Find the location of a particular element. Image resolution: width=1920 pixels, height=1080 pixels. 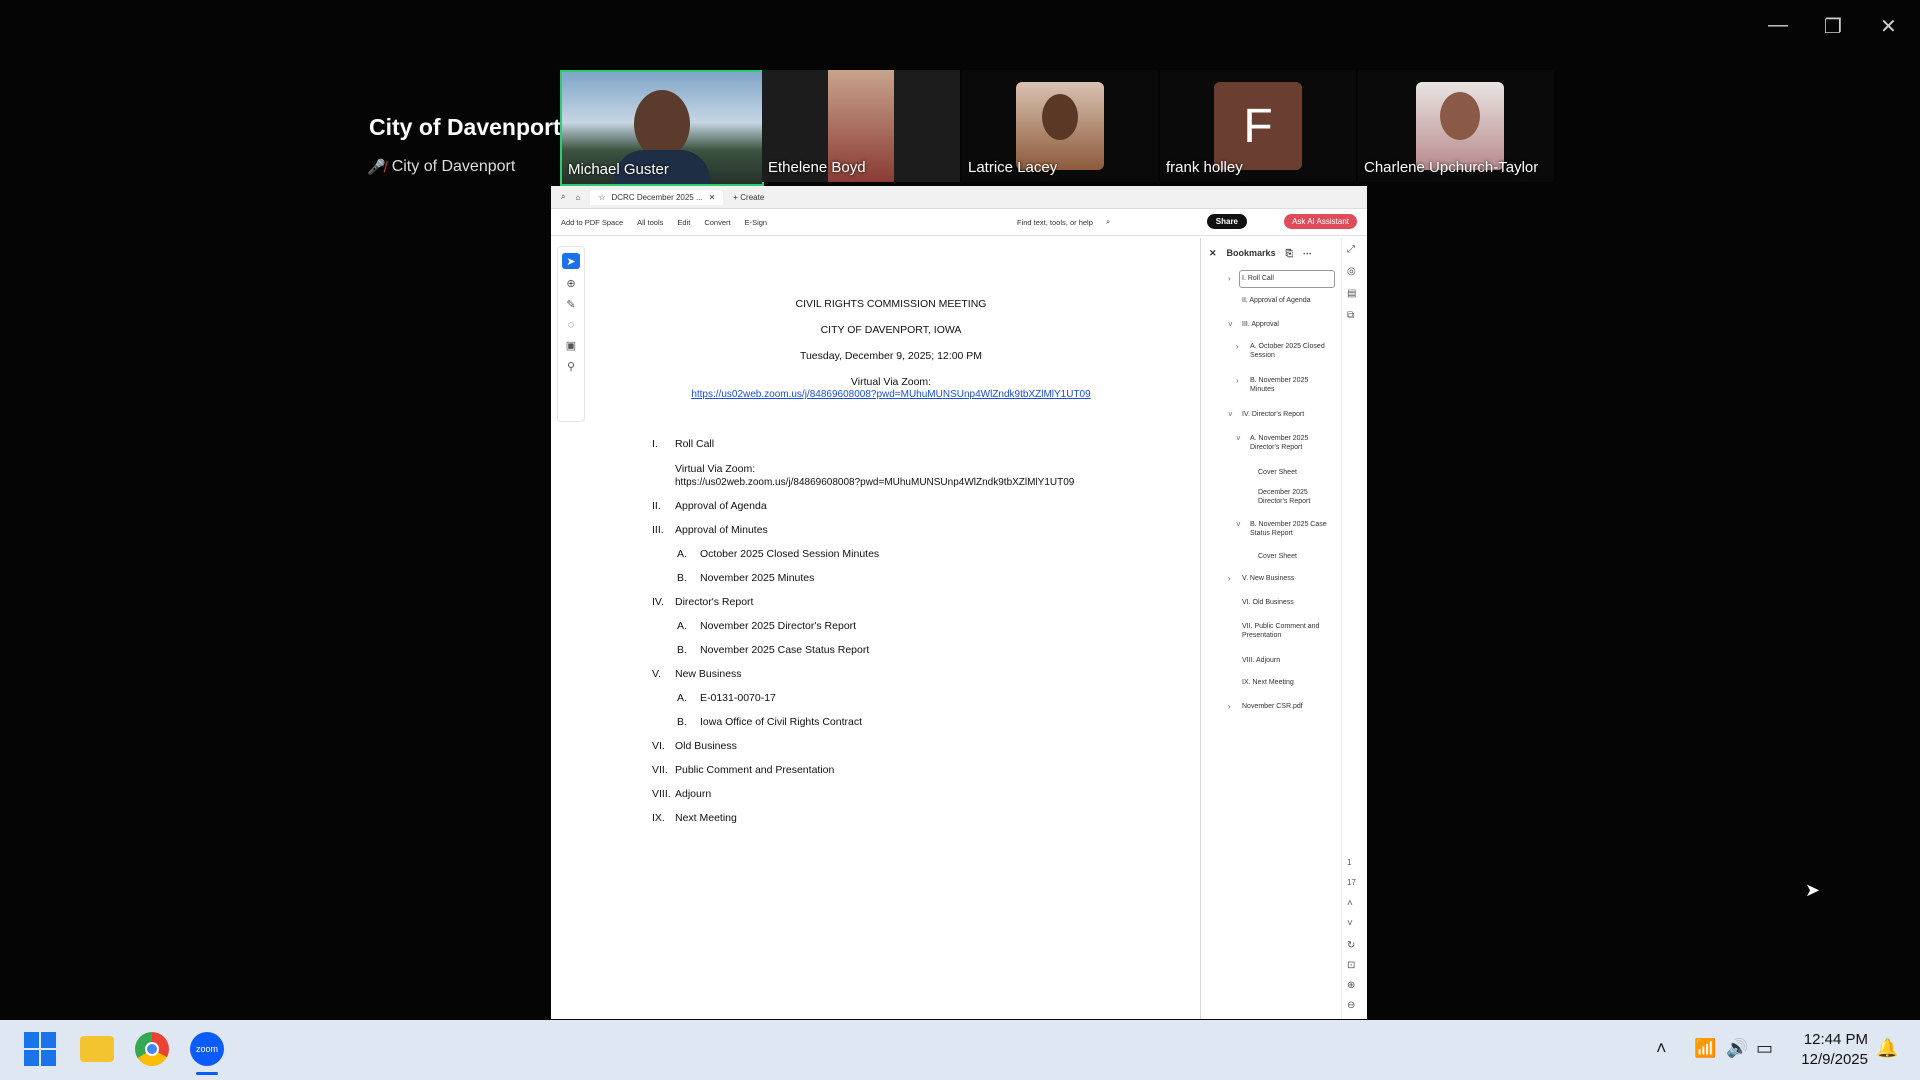

page-up-icon: ˄ is located at coordinates (1350, 903).